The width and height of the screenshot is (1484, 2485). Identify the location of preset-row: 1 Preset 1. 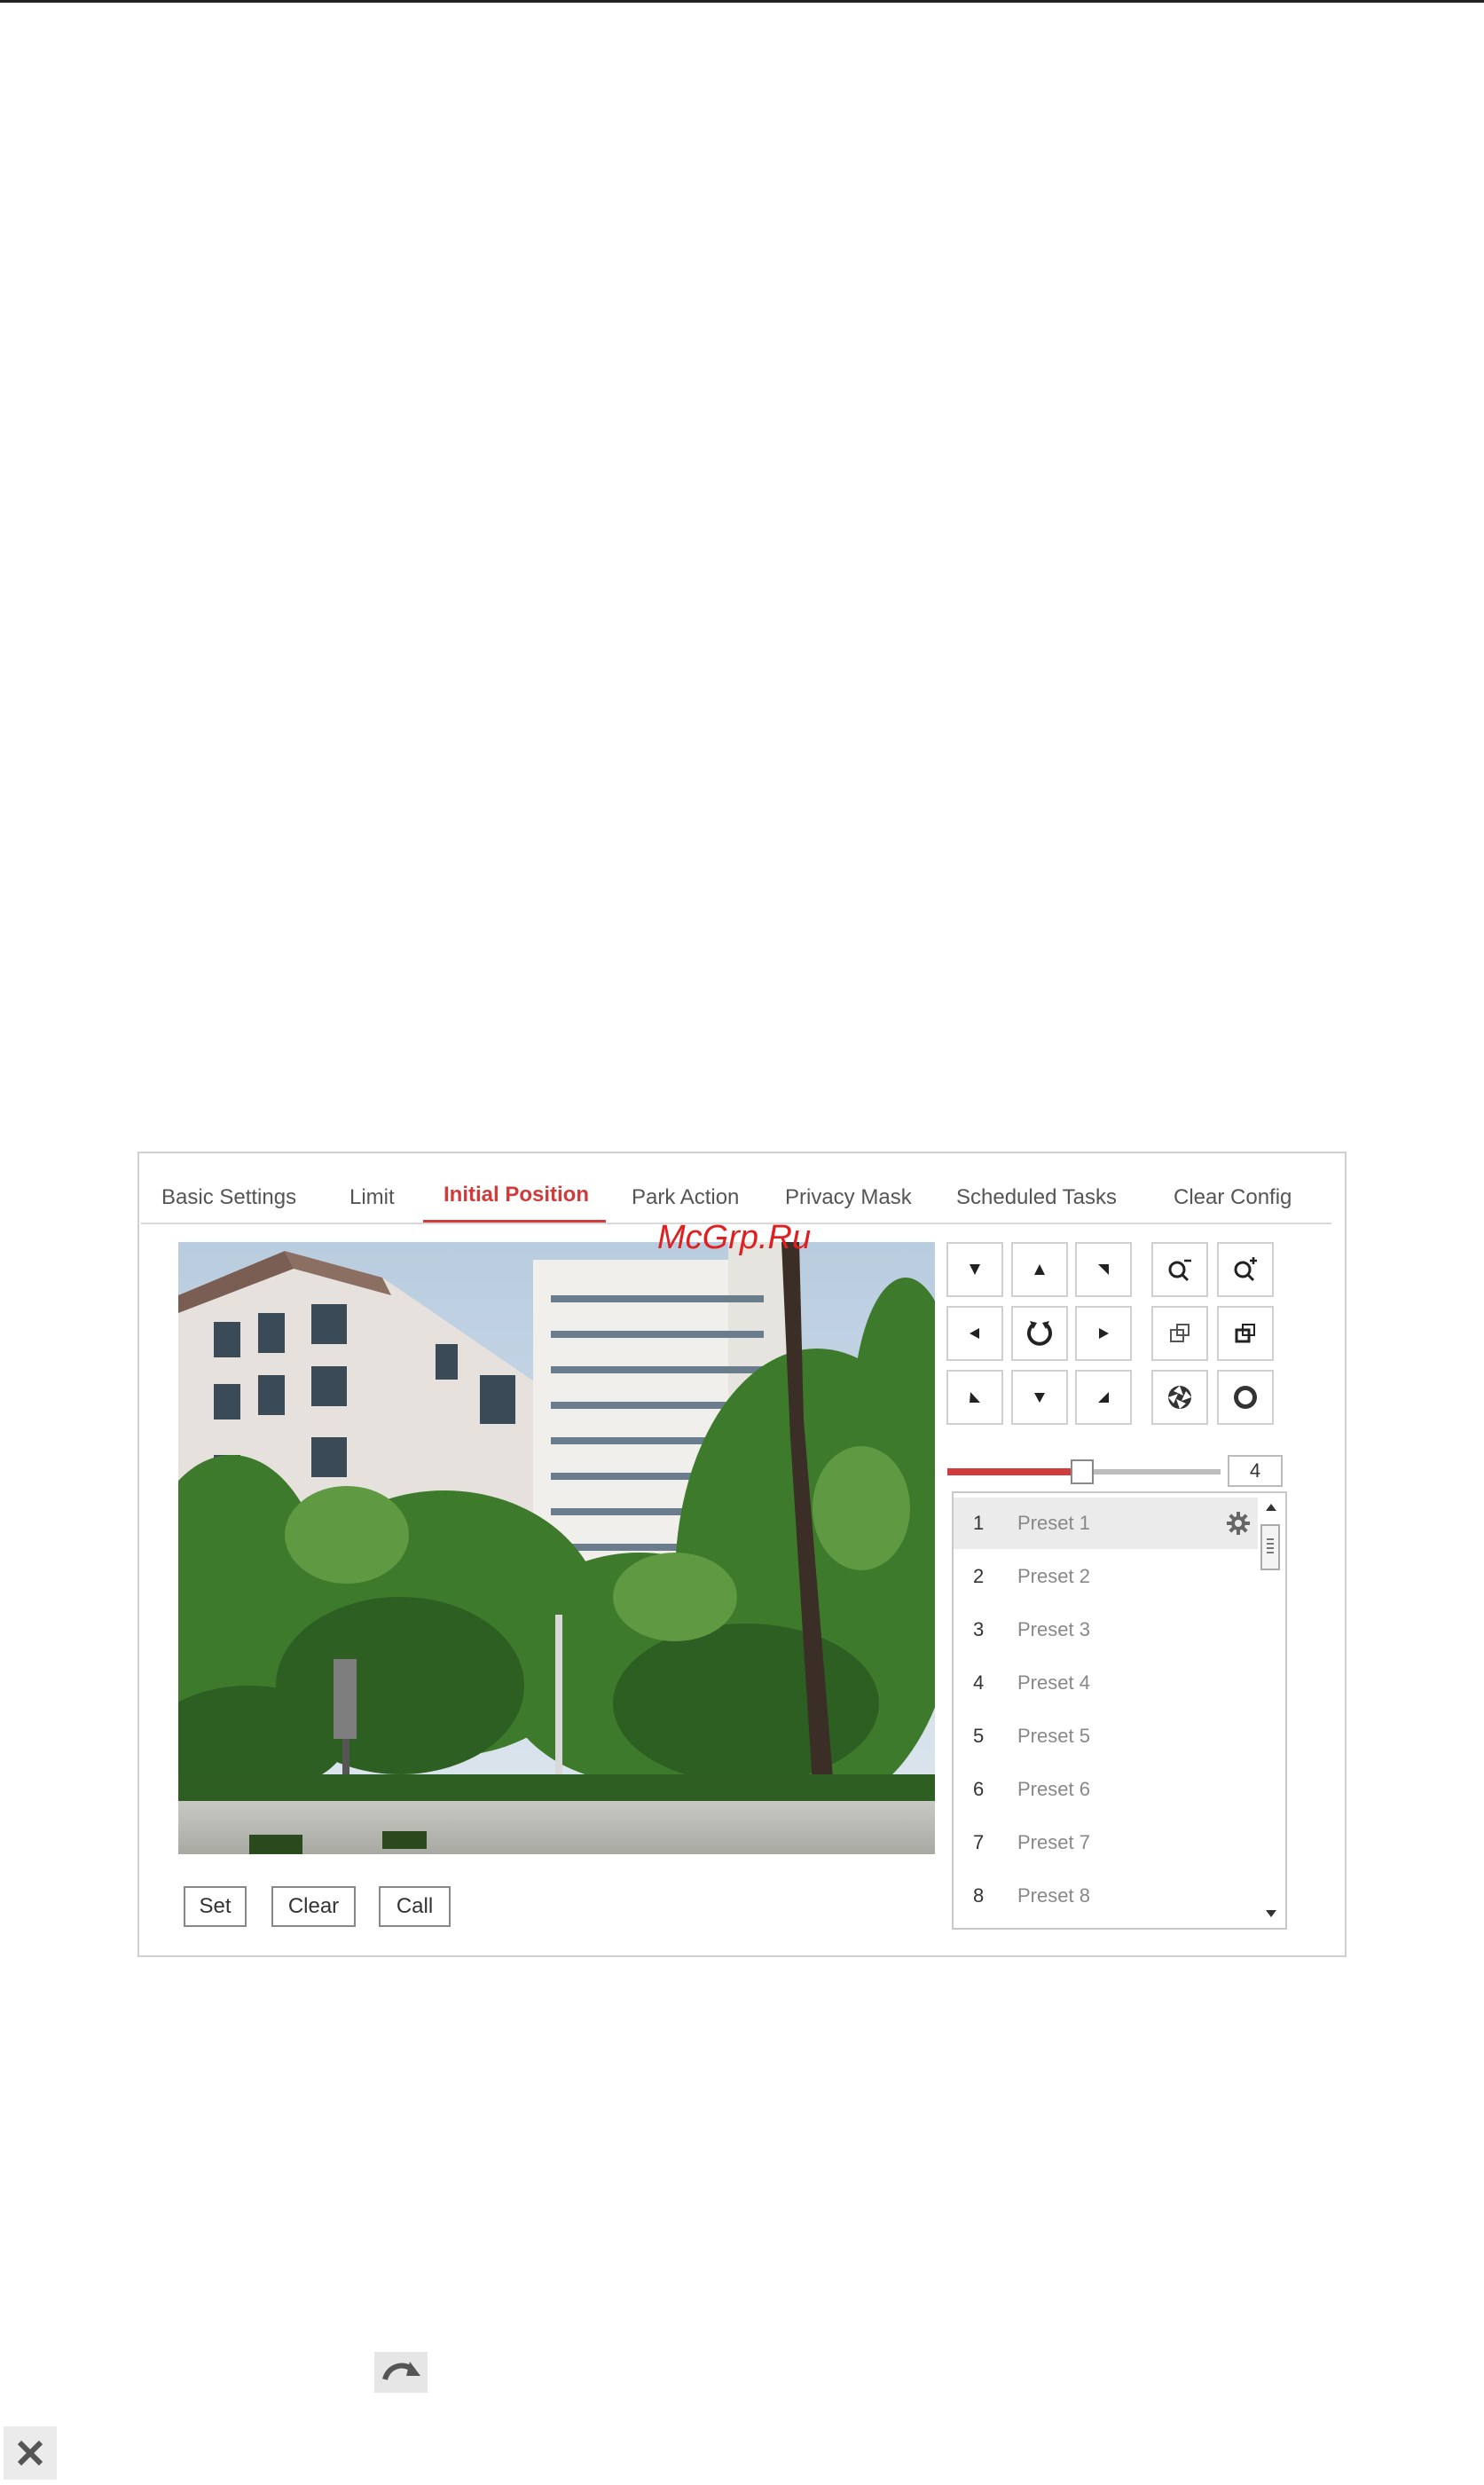
(1107, 1523).